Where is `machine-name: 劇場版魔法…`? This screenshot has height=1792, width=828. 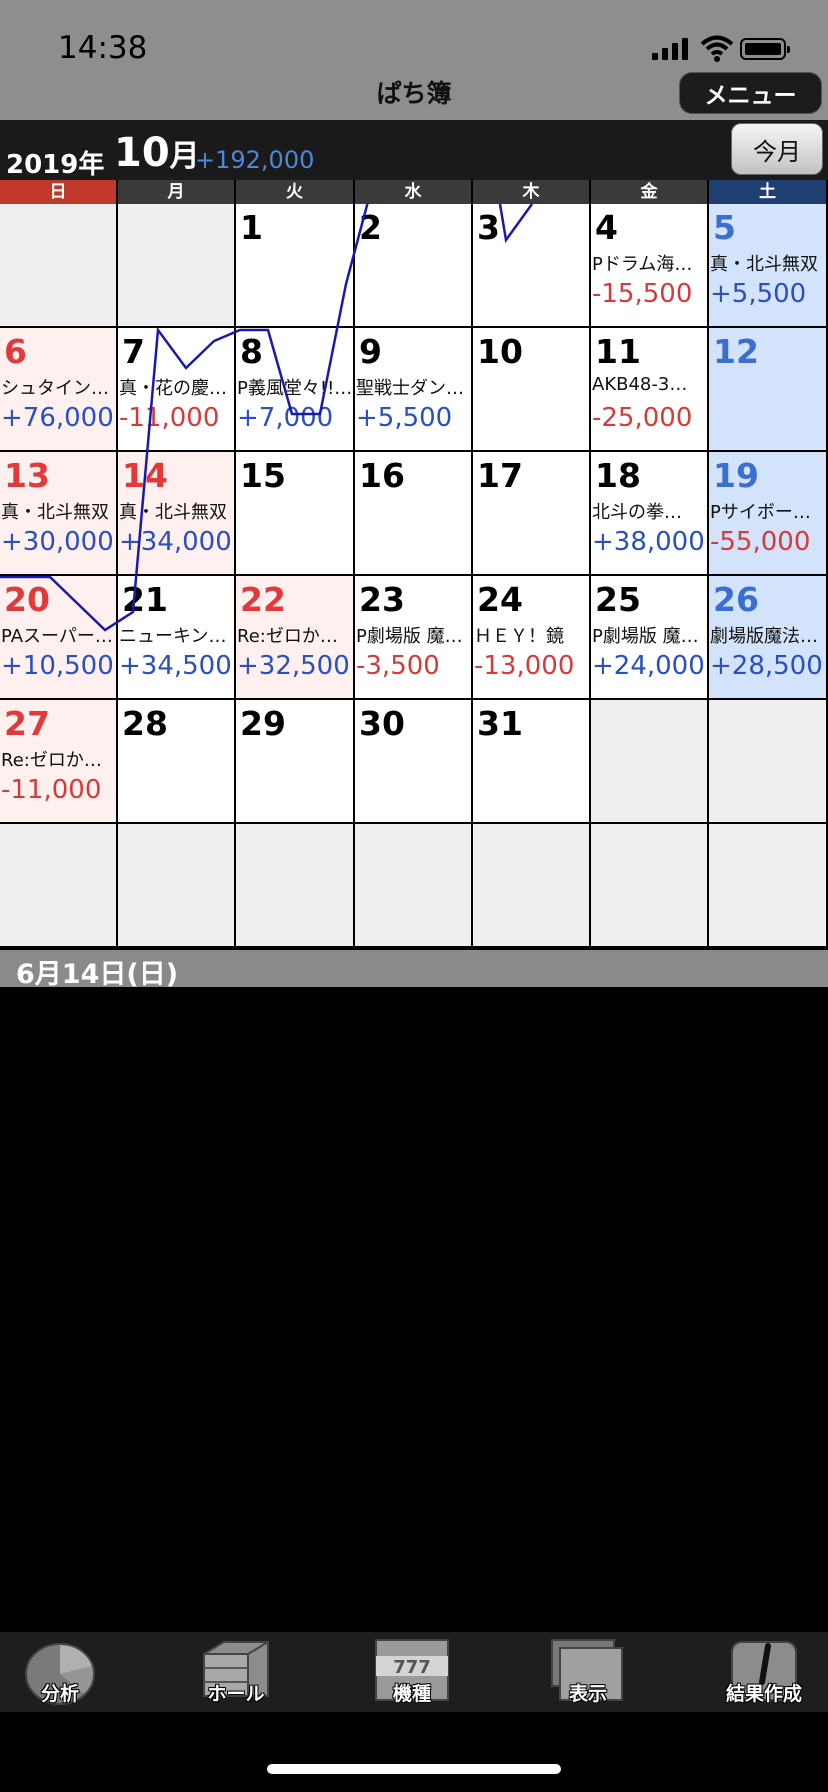 machine-name: 劇場版魔法… is located at coordinates (764, 636).